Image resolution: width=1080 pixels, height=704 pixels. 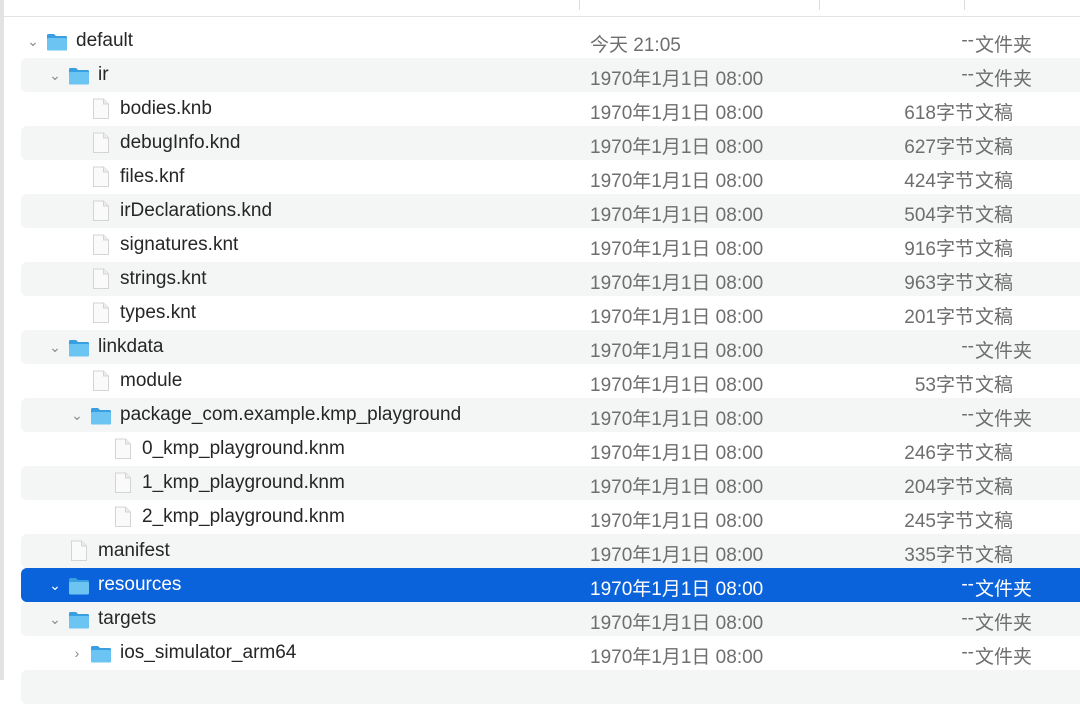 I want to click on file-name: resources, so click(x=140, y=584).